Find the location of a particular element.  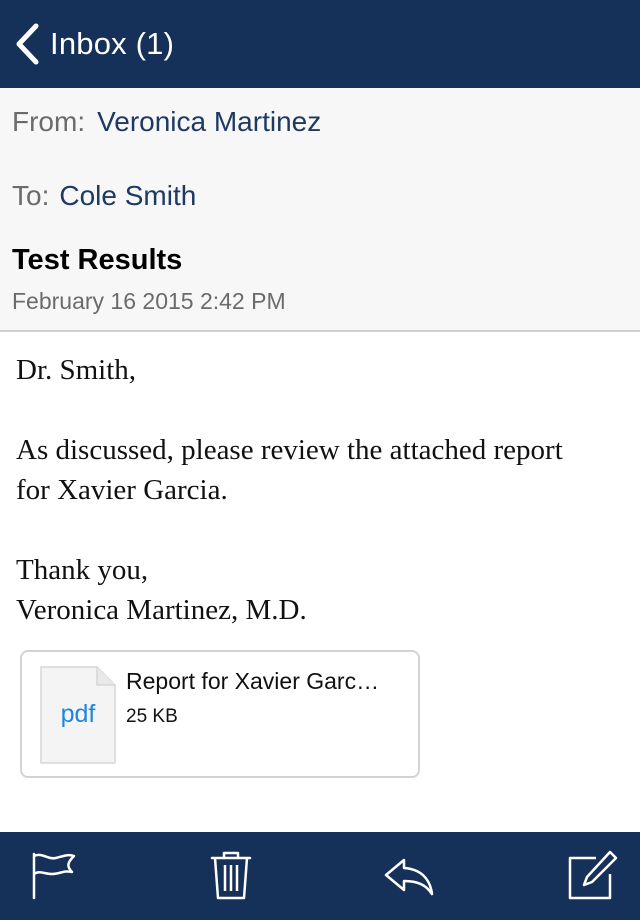

message-subject: Test Results is located at coordinates (97, 260).